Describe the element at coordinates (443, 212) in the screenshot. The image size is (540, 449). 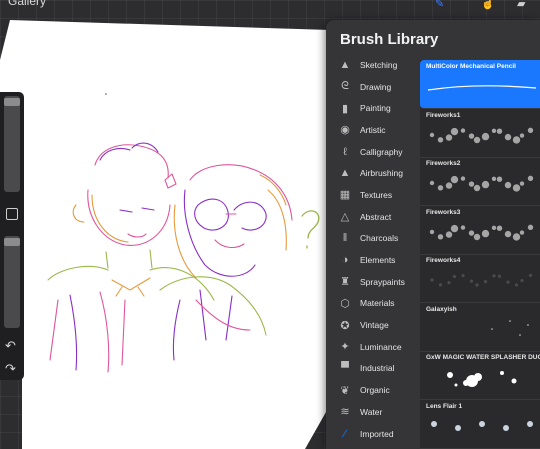
I see `brush-name: Fireworks3` at that location.